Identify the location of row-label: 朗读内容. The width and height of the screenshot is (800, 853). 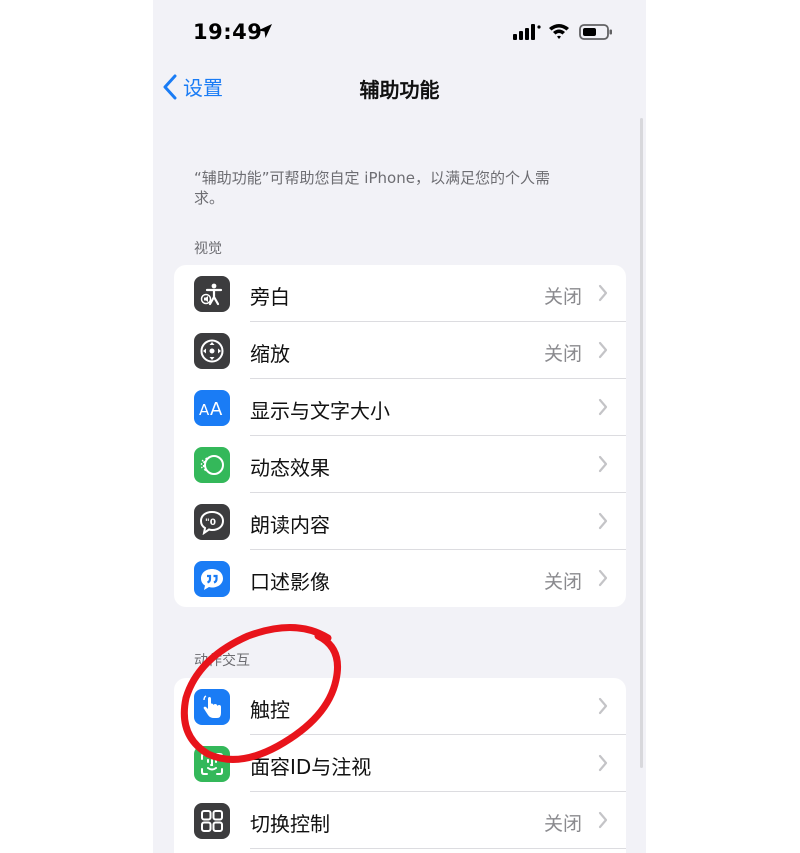
(290, 525).